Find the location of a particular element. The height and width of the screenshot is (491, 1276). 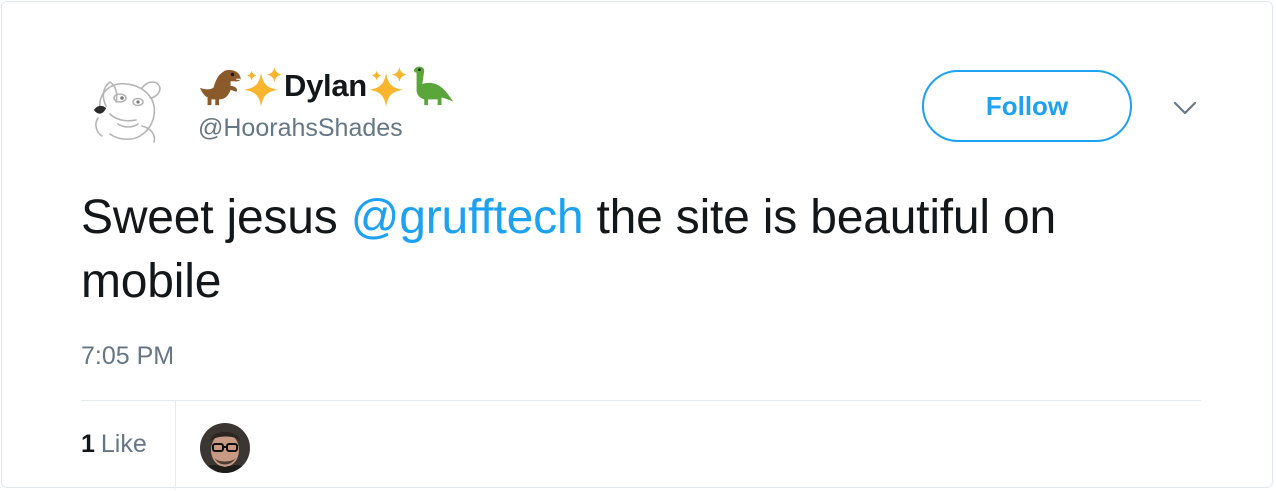

author-display-name: Dylan is located at coordinates (325, 86).